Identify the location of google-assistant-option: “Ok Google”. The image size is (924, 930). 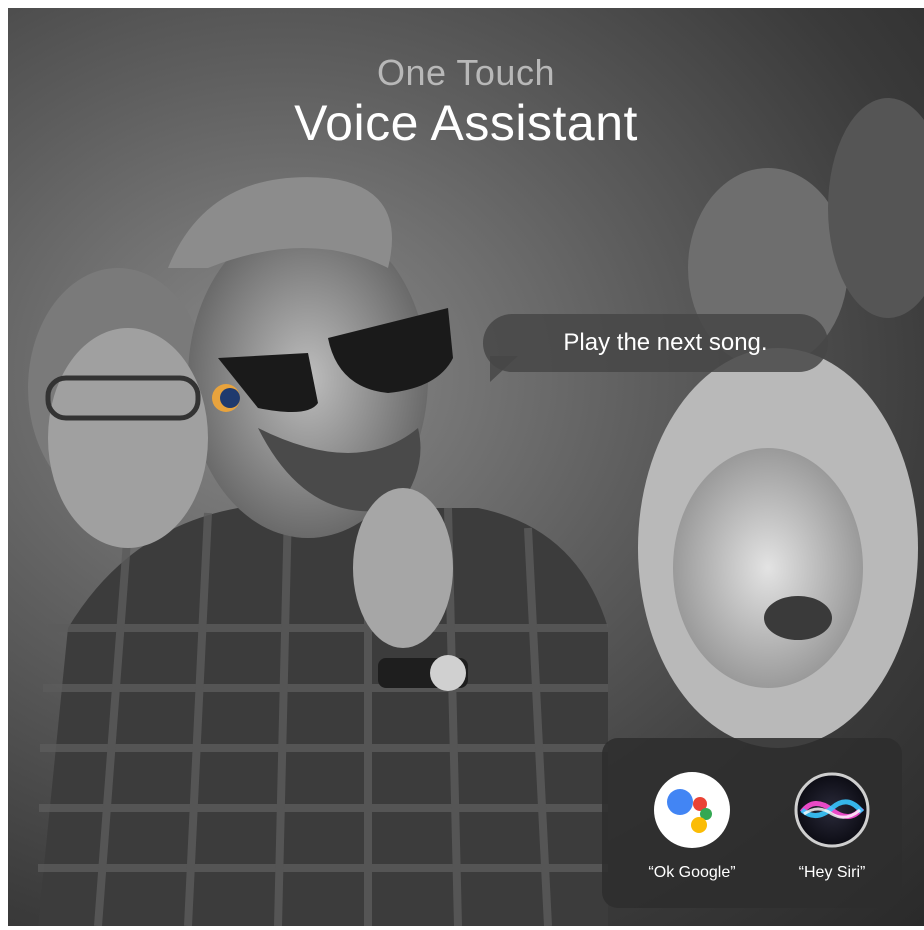
(692, 827).